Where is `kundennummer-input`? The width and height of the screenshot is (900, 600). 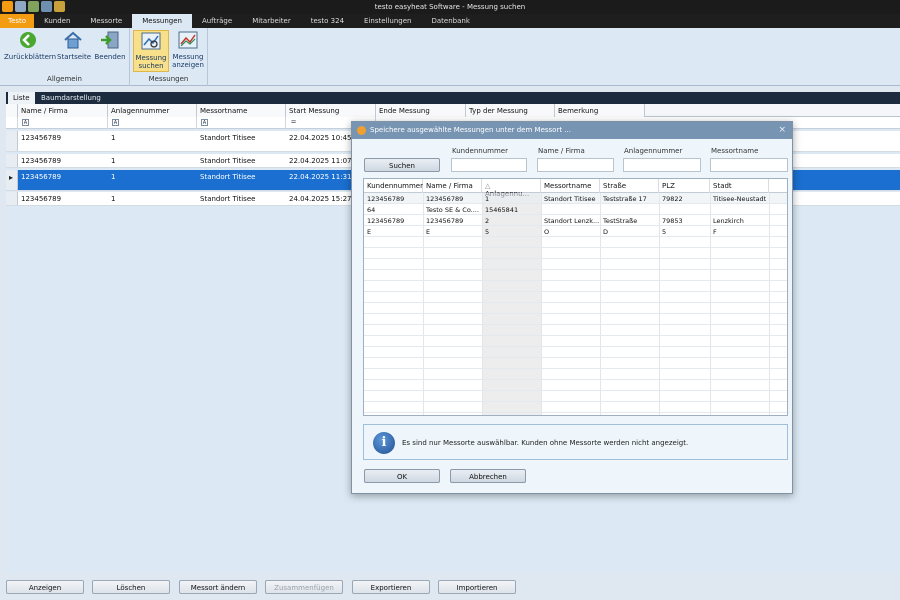
kundennummer-input is located at coordinates (489, 165).